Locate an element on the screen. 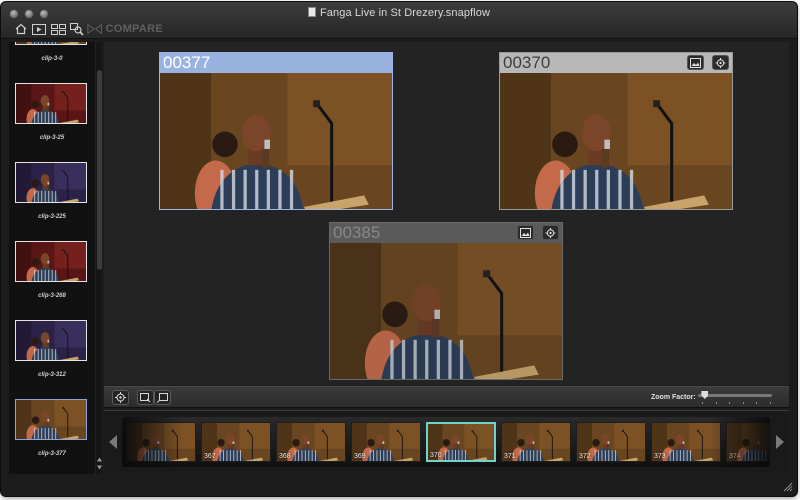 This screenshot has width=800, height=500. sidebar-scroll-thumb is located at coordinates (99, 170).